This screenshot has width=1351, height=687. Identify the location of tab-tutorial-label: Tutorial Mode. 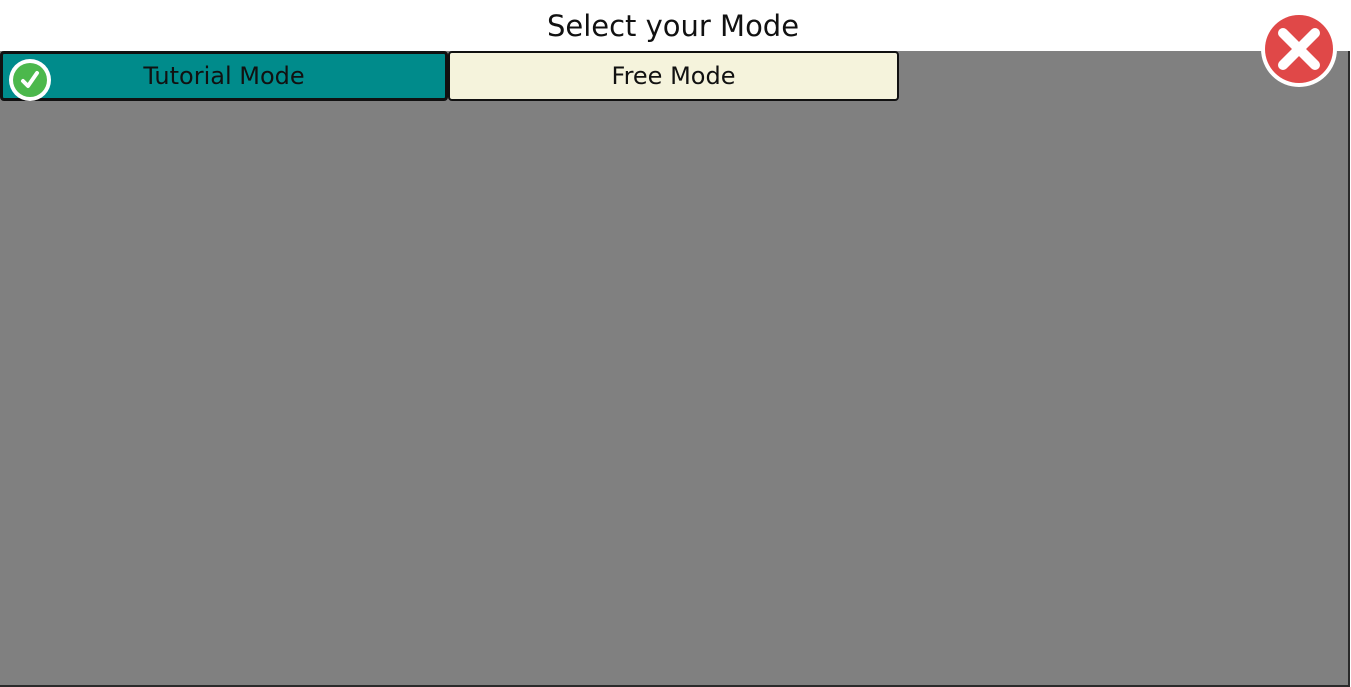
(224, 76).